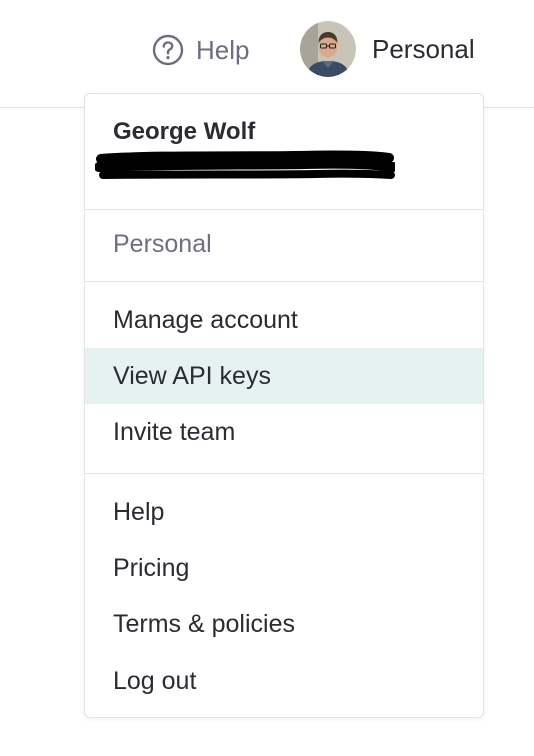  I want to click on organization-section: Personal, so click(284, 246).